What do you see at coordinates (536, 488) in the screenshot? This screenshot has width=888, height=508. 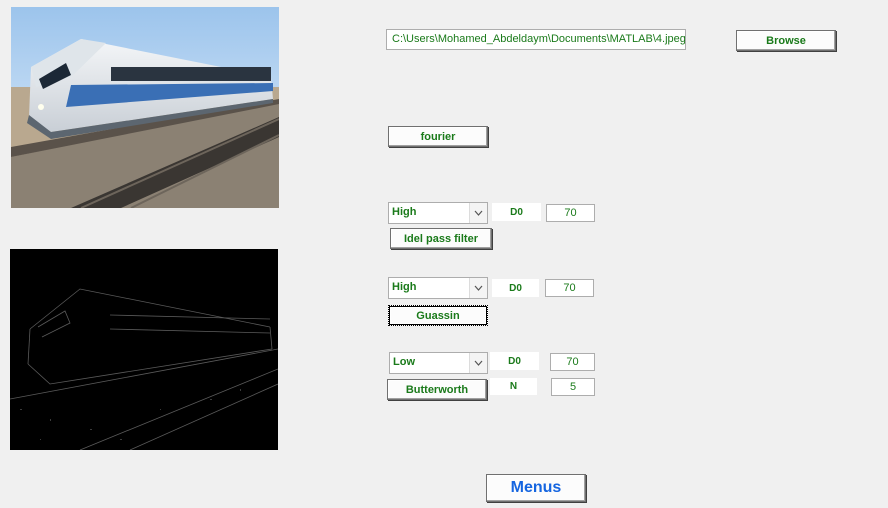 I see `menus-button: Menus` at bounding box center [536, 488].